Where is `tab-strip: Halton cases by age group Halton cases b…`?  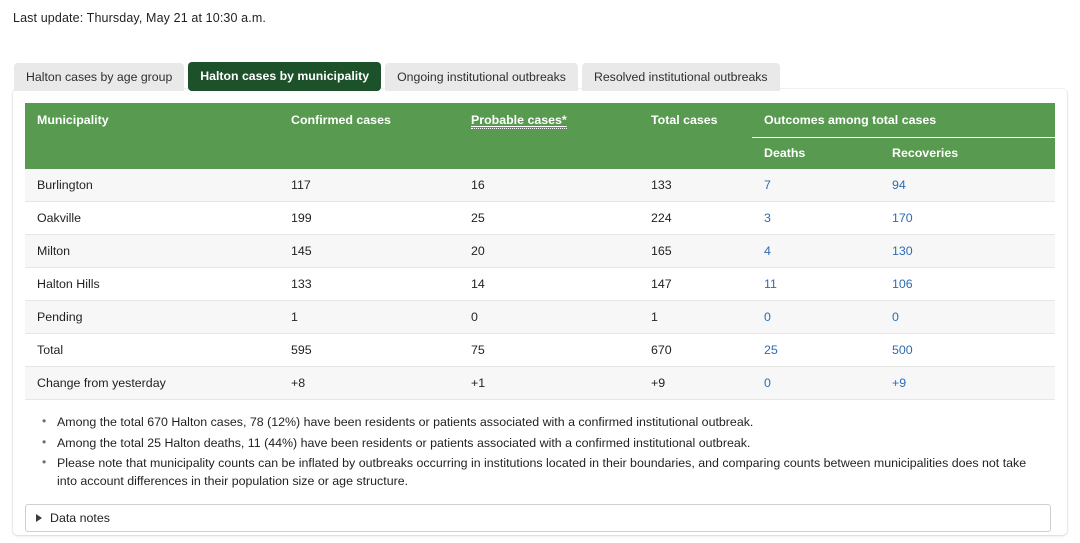 tab-strip: Halton cases by age group Halton cases b… is located at coordinates (397, 76).